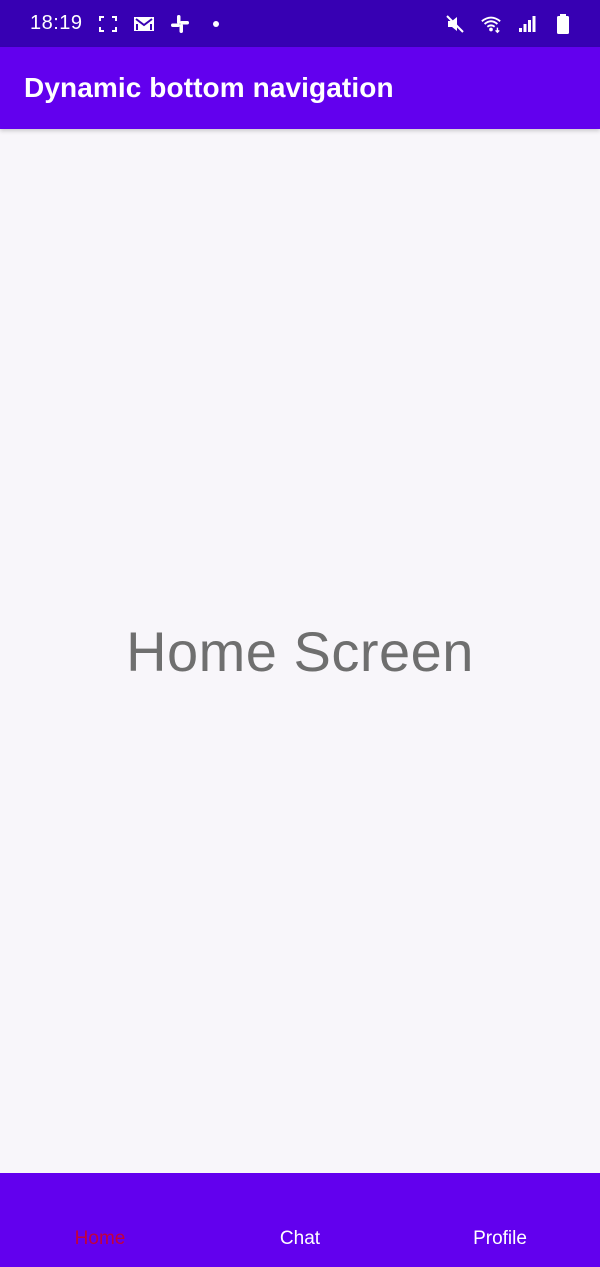 This screenshot has width=600, height=1267. I want to click on status-time: 18:19, so click(56, 23).